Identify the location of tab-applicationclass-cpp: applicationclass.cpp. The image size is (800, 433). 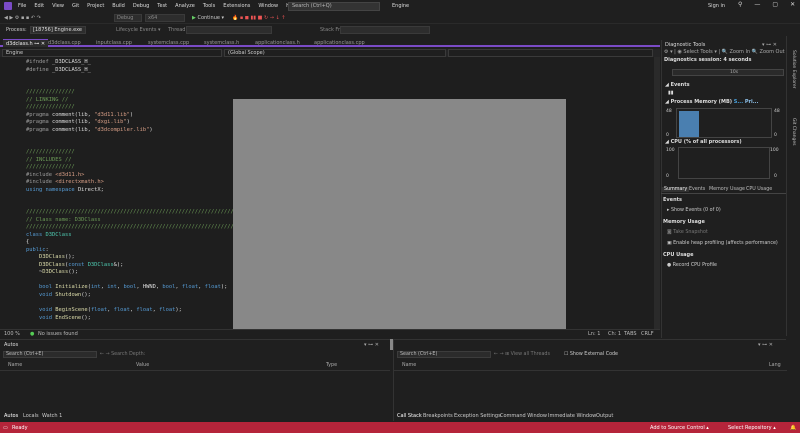
(339, 43).